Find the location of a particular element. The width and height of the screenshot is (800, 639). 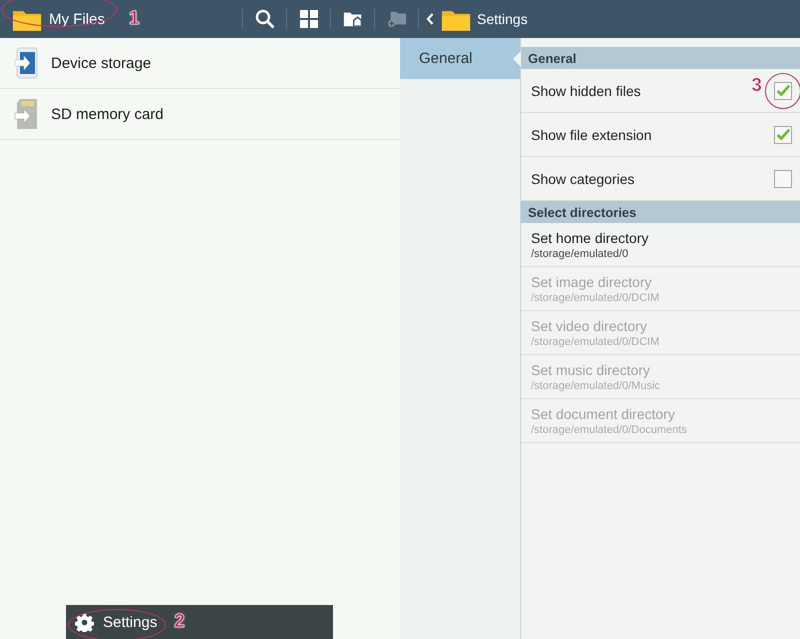

settings-tab: General is located at coordinates (460, 58).